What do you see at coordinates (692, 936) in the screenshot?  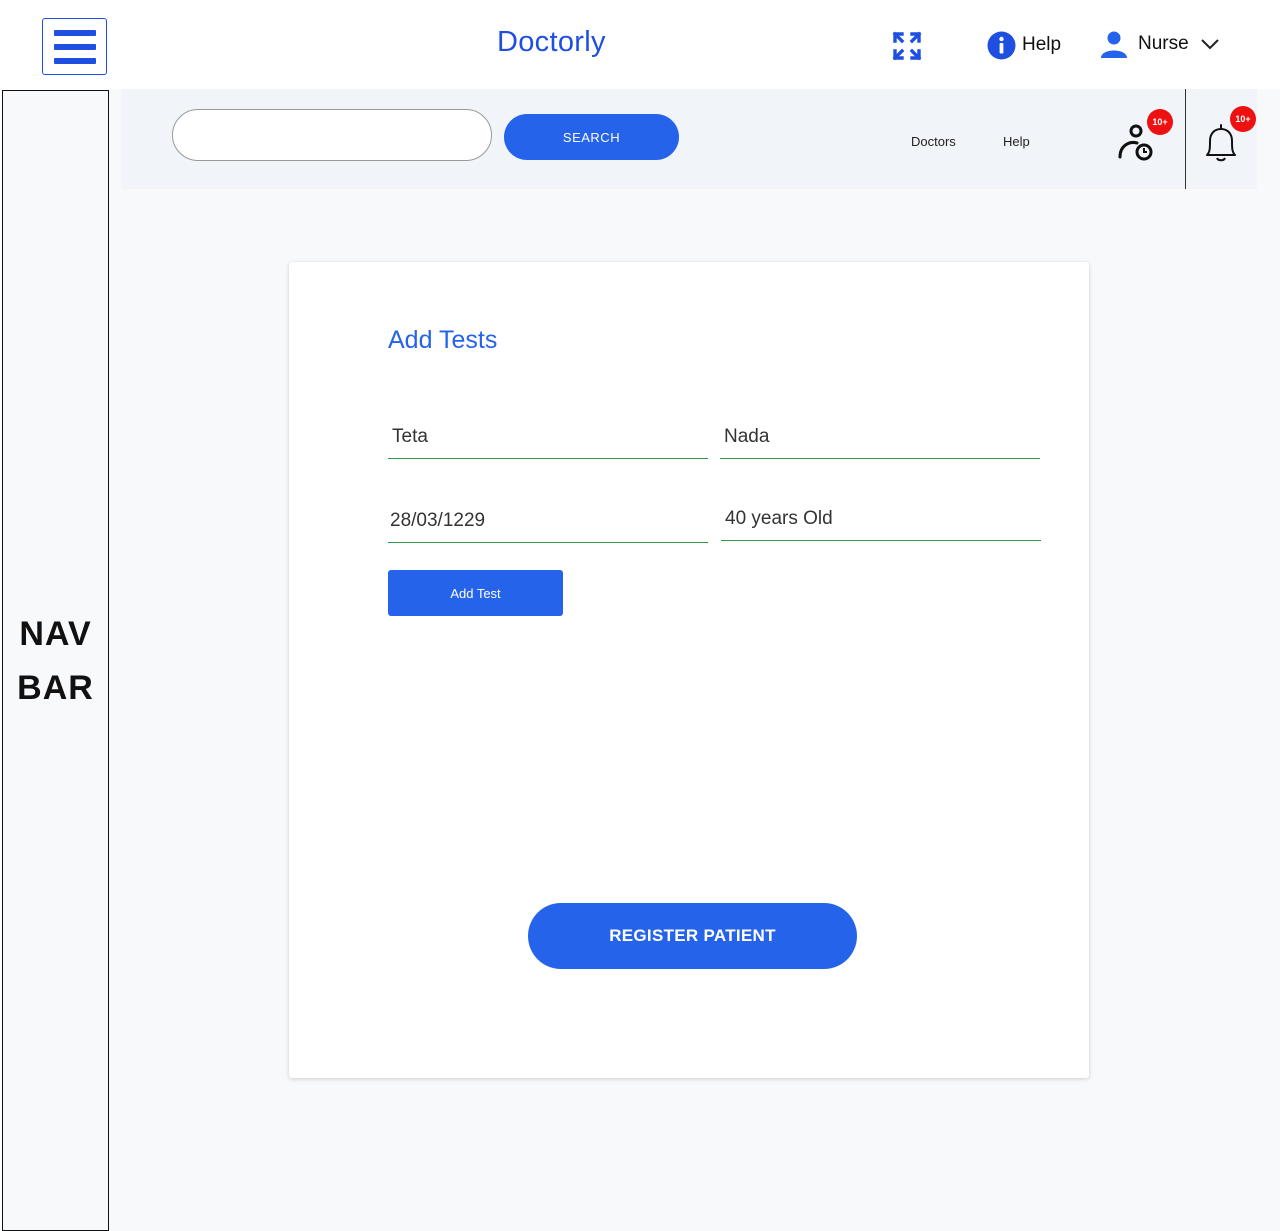 I see `register-patient-button: REGISTER PATIENT` at bounding box center [692, 936].